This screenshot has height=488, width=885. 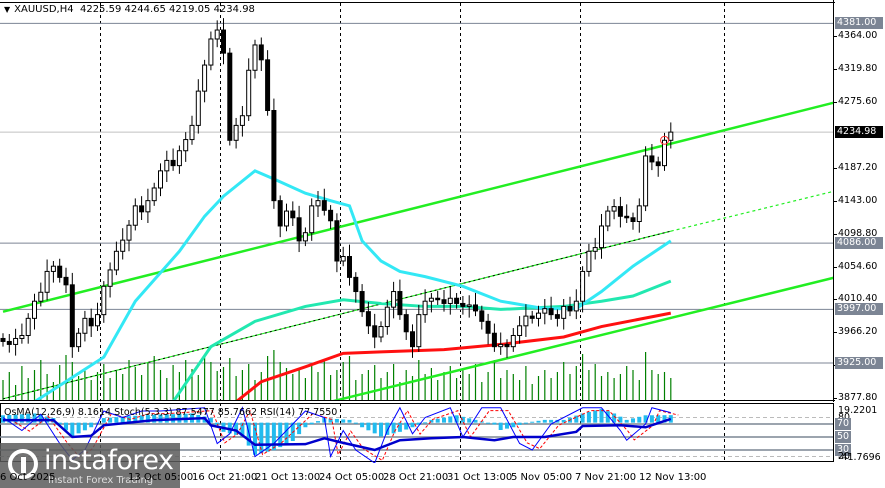 What do you see at coordinates (859, 243) in the screenshot?
I see `level-price-label: 4086.00` at bounding box center [859, 243].